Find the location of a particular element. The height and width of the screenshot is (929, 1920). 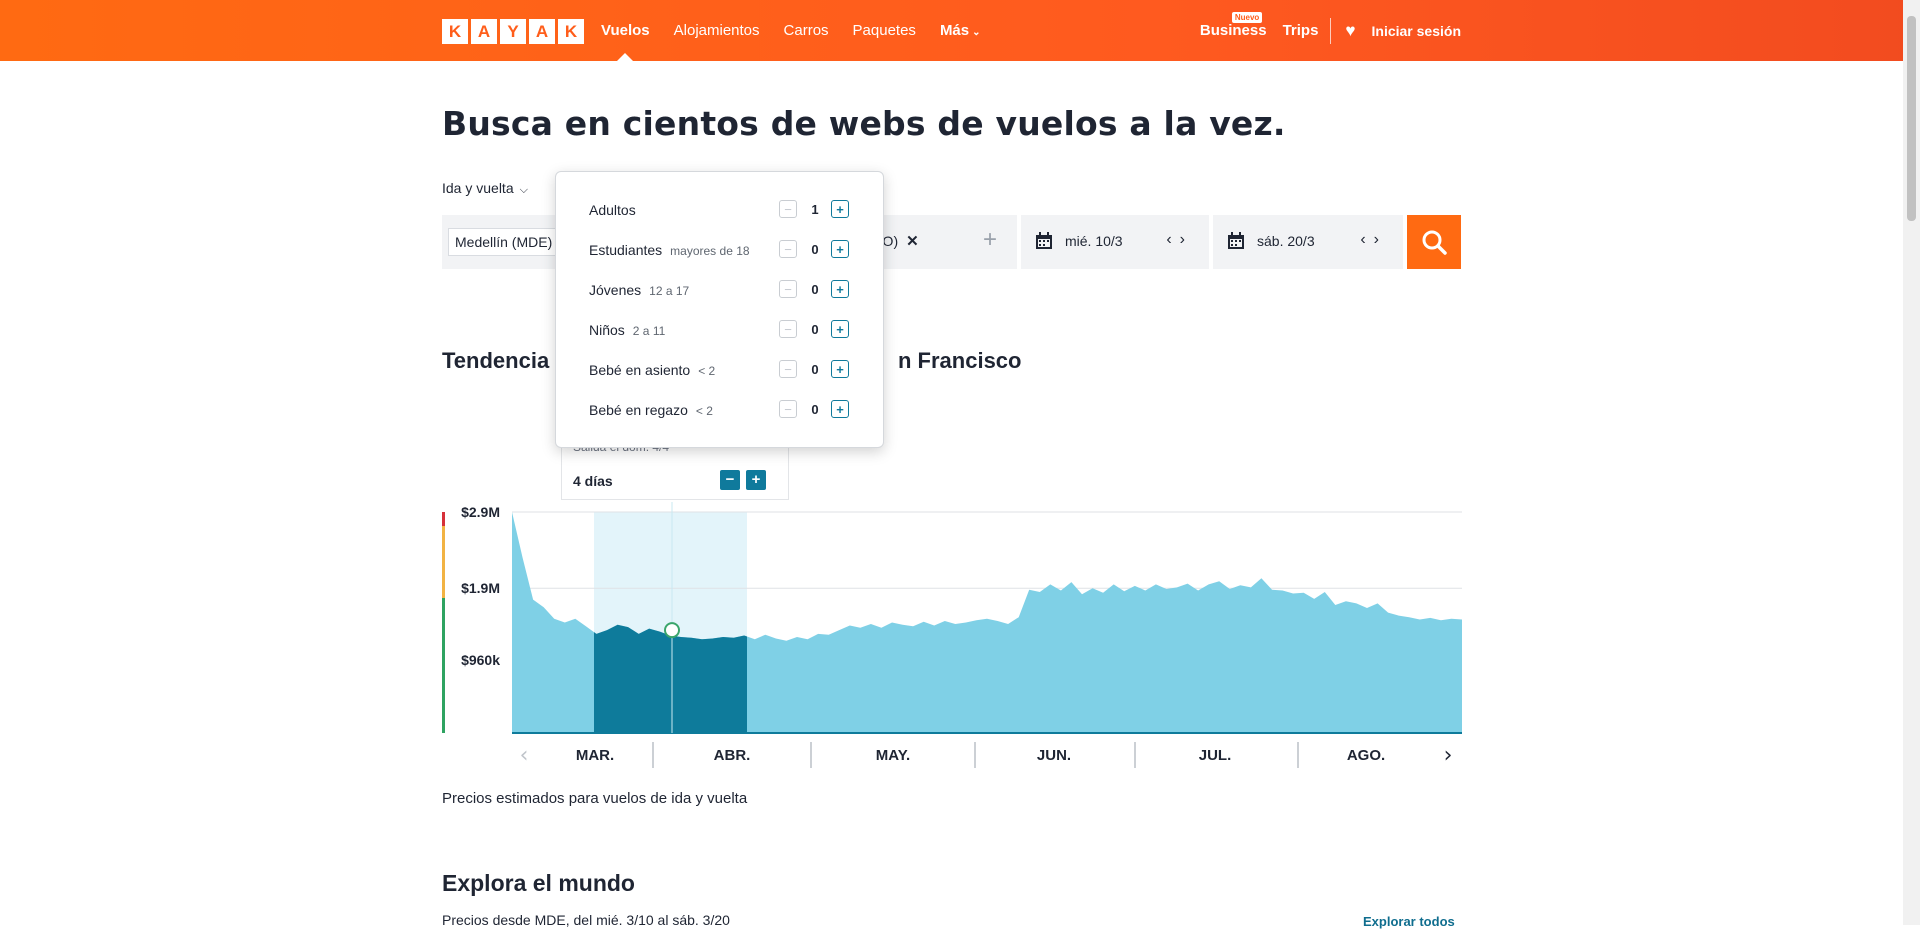

traveler-type: Bebé en regazo is located at coordinates (638, 410).